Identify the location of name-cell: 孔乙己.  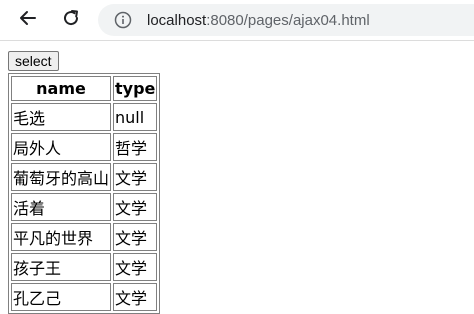
(61, 297).